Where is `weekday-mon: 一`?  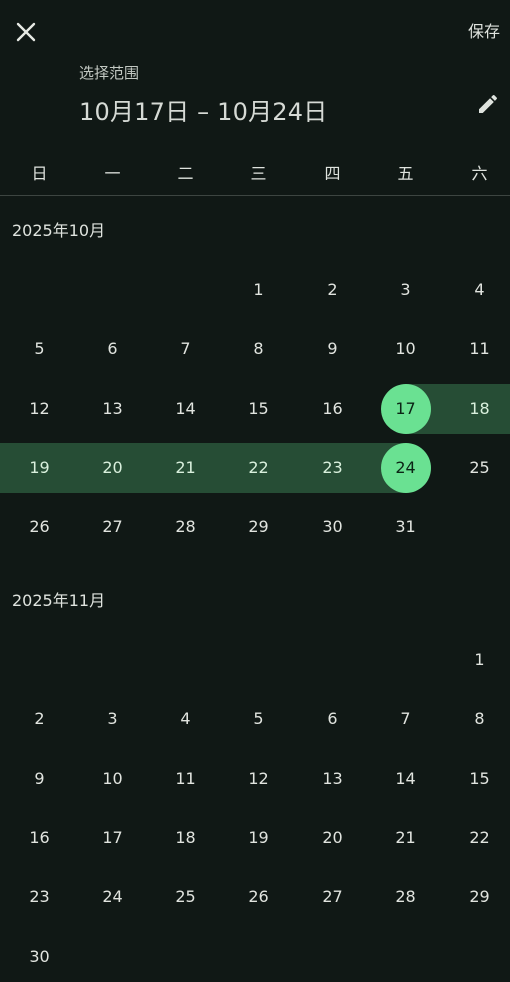
weekday-mon: 一 is located at coordinates (112, 172).